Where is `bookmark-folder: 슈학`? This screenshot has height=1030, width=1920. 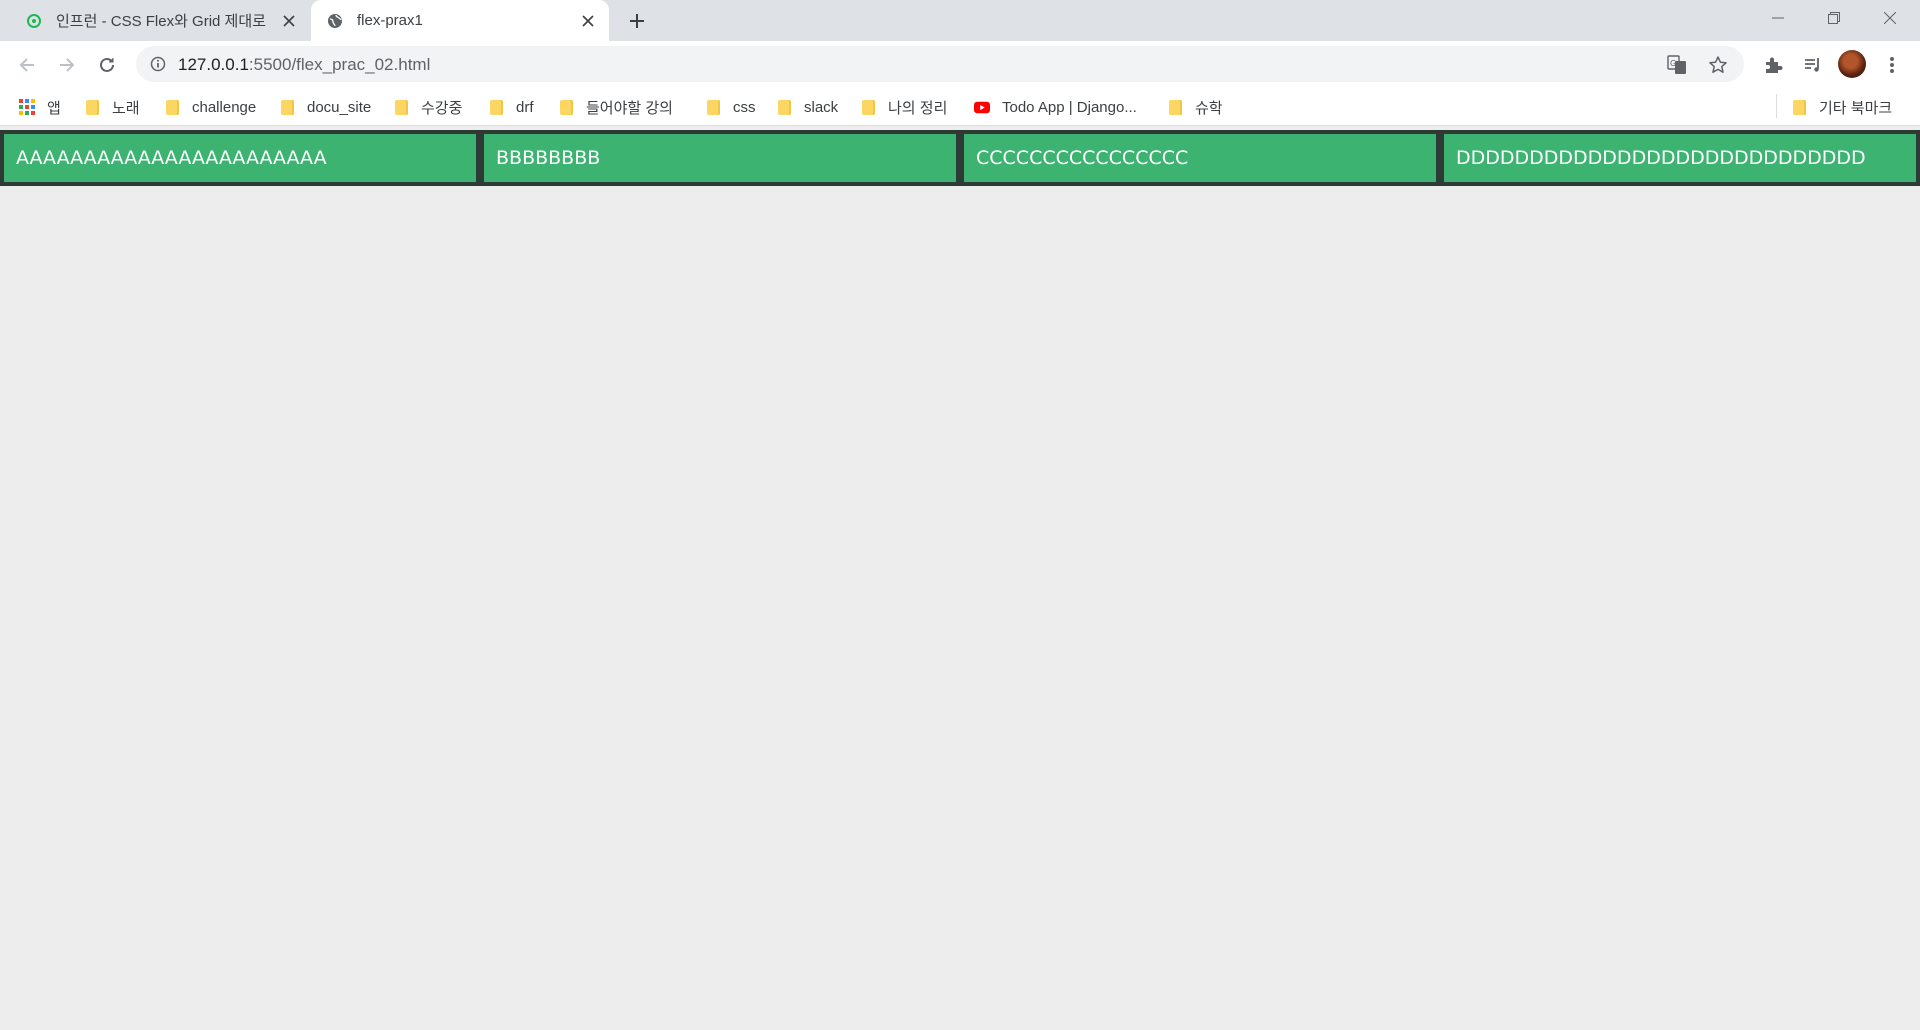
bookmark-folder: 슈학 is located at coordinates (1195, 107).